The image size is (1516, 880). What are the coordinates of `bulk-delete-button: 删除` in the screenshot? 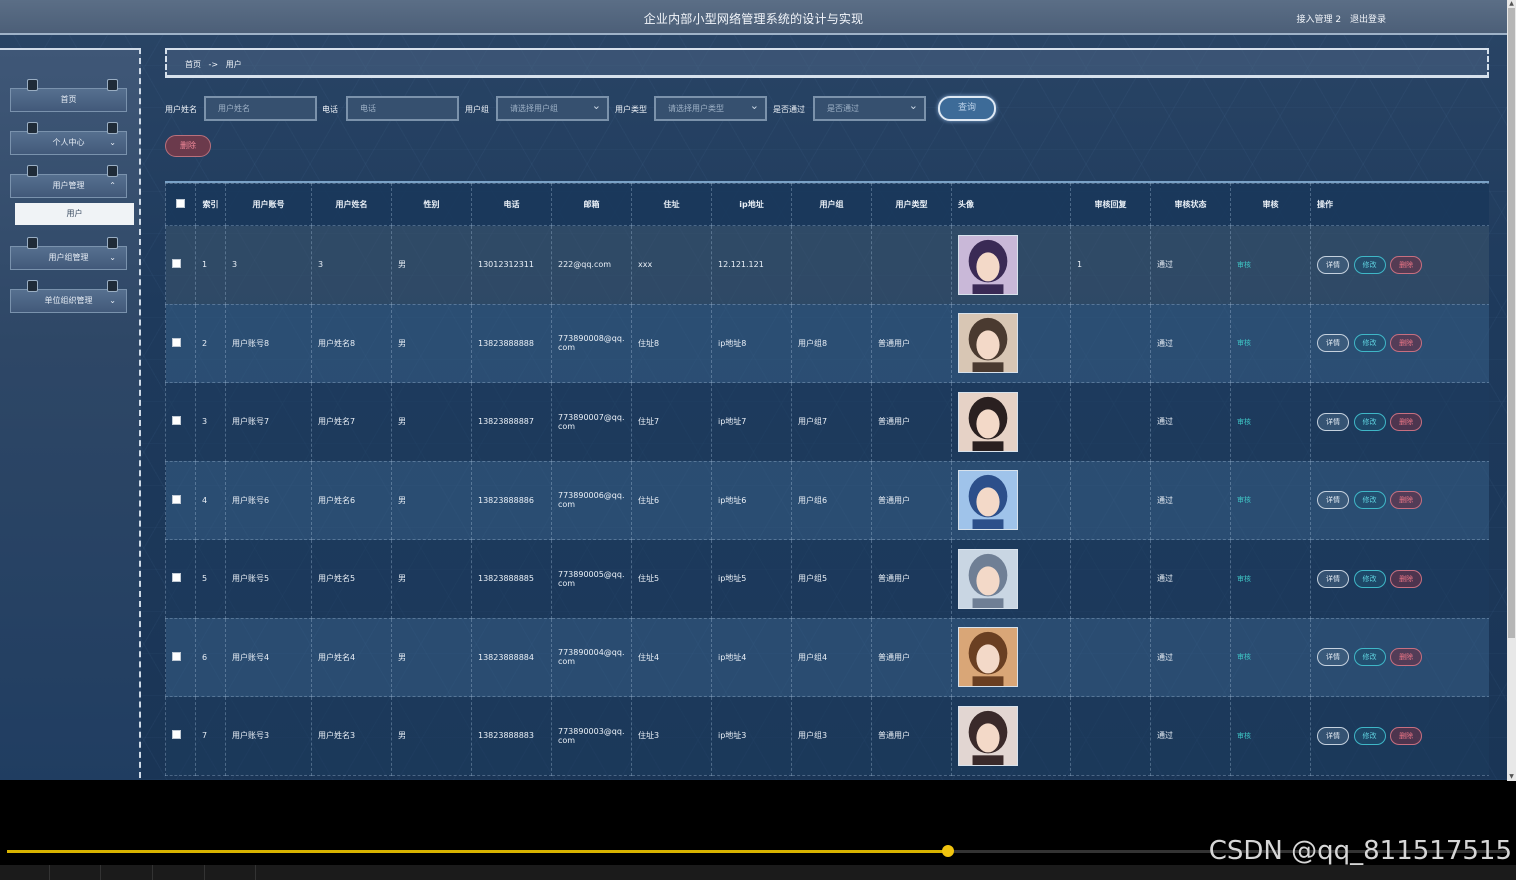 It's located at (188, 146).